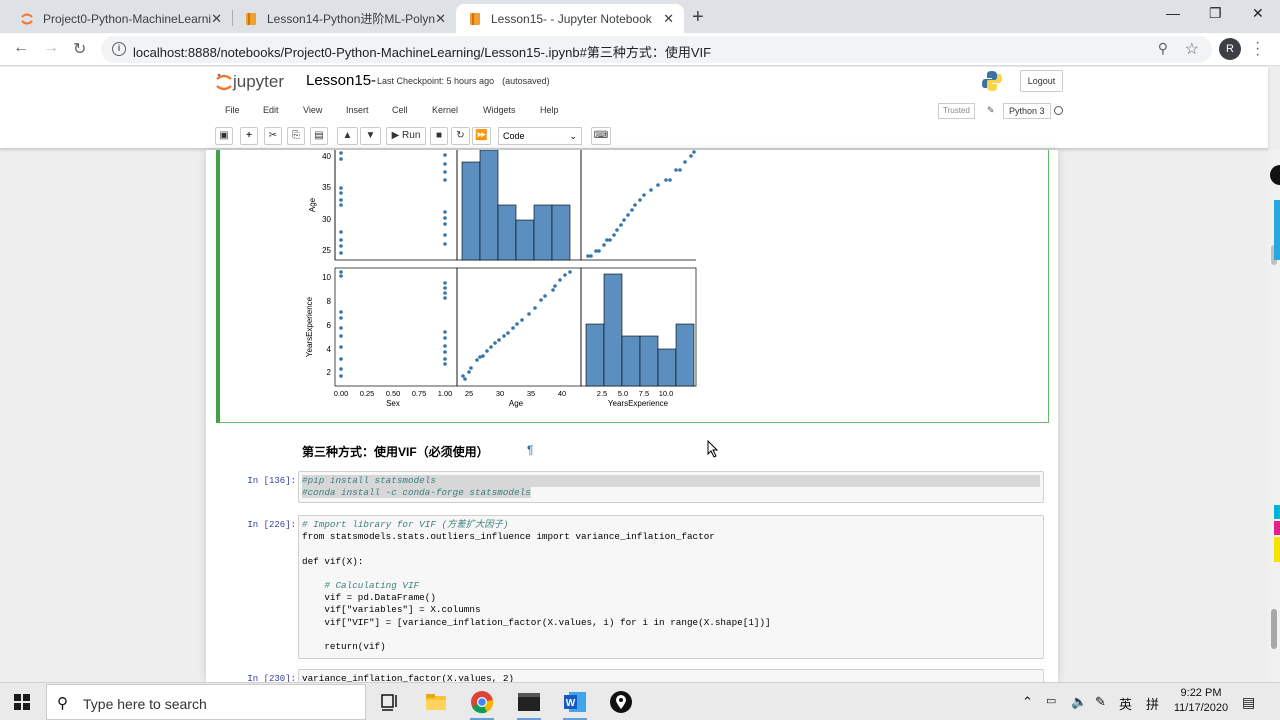  What do you see at coordinates (1274, 629) in the screenshot?
I see `scrollbar-thumb` at bounding box center [1274, 629].